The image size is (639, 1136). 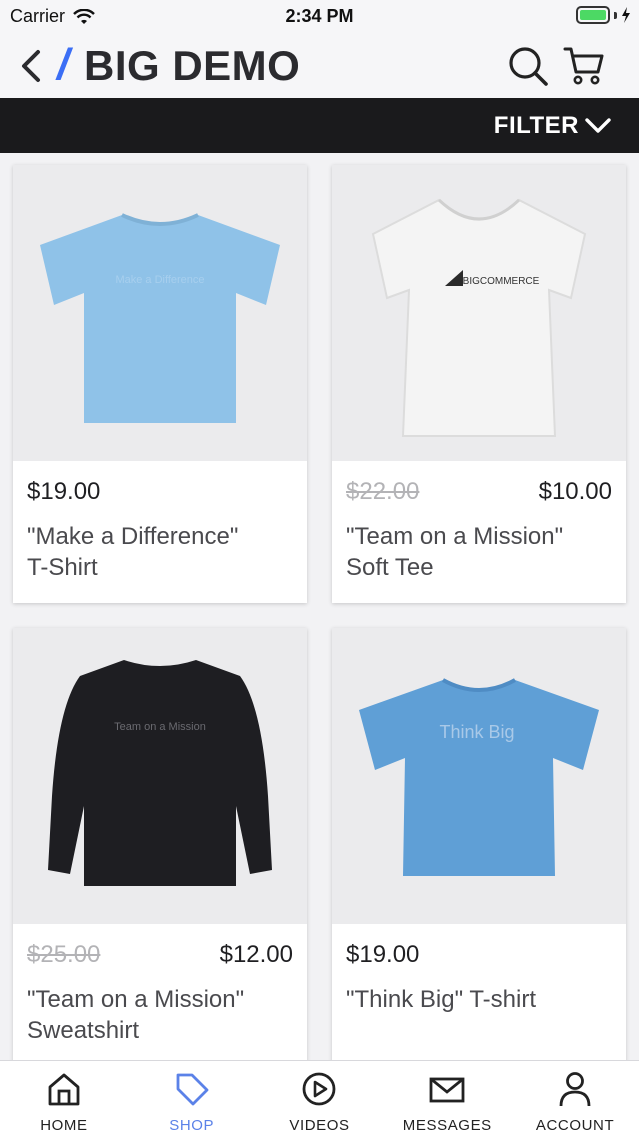 I want to click on product-image: Team on a Mission, so click(x=160, y=776).